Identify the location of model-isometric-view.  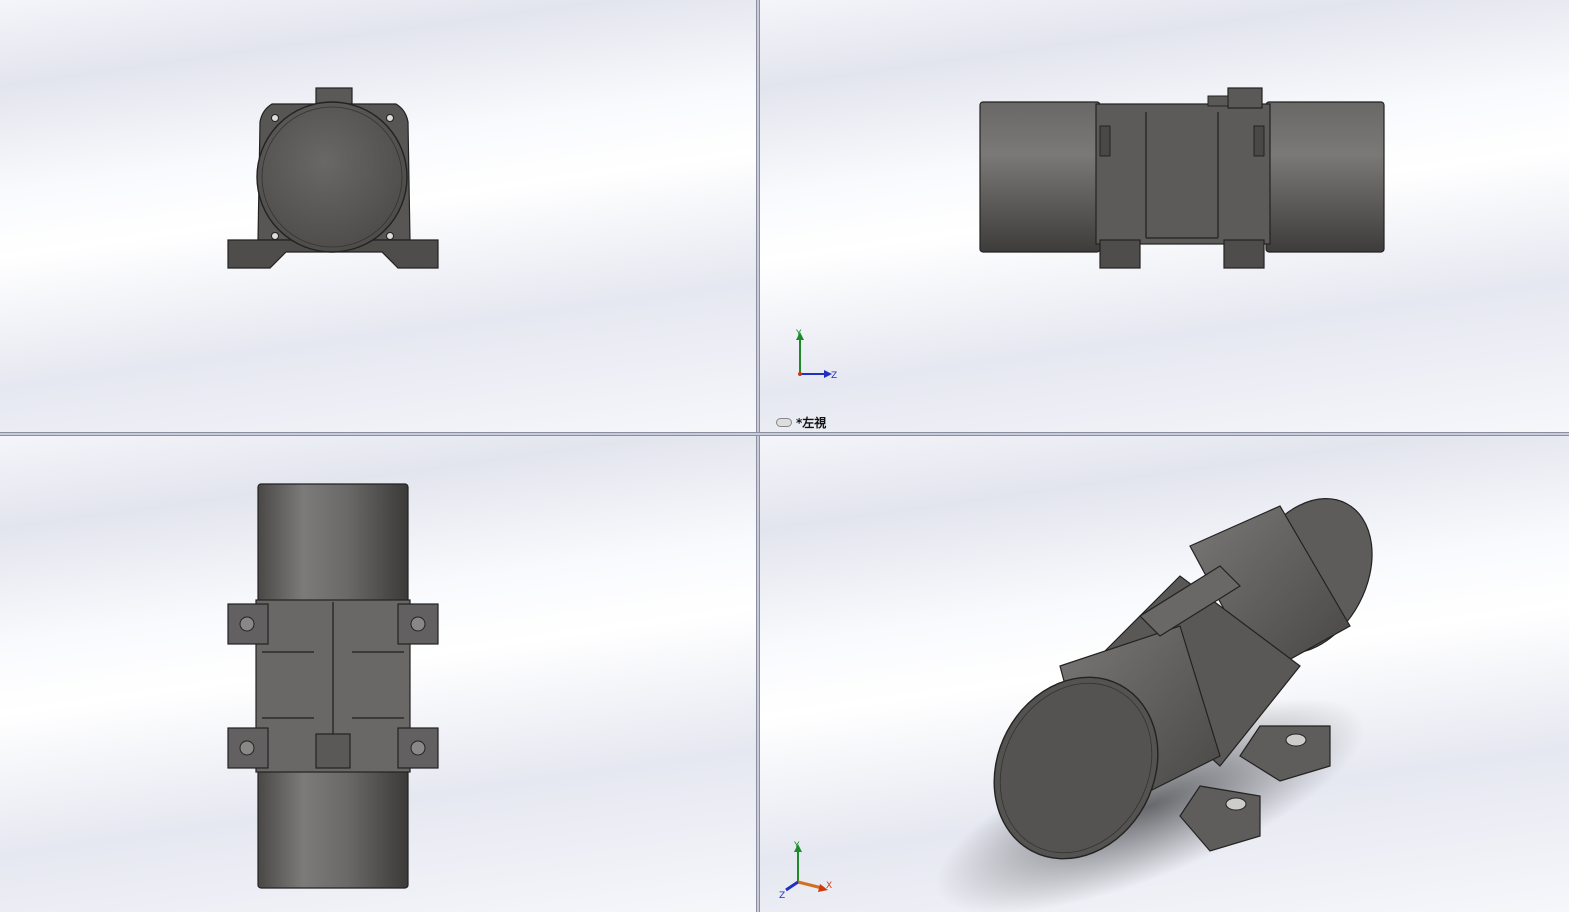
(1154, 705).